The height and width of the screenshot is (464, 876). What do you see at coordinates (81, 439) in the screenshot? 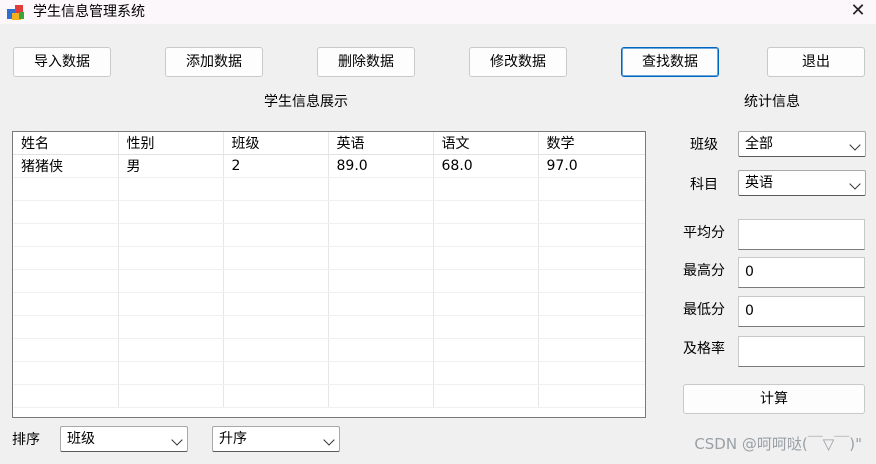
I see `sort-field-value: 班级` at bounding box center [81, 439].